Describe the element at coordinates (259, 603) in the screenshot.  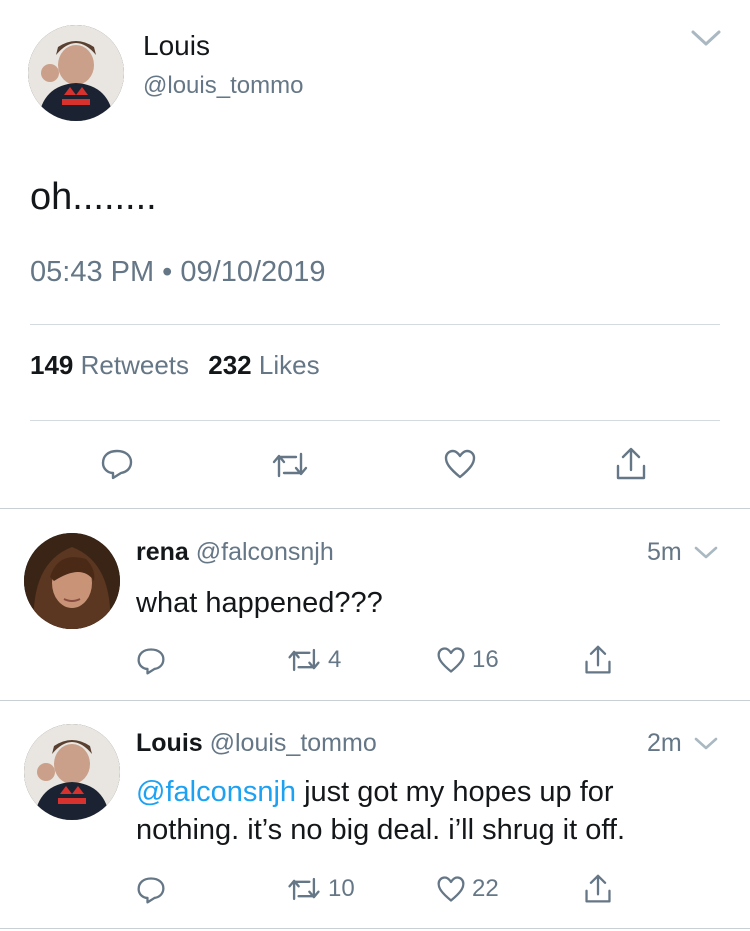
I see `reply-text: what happened???` at that location.